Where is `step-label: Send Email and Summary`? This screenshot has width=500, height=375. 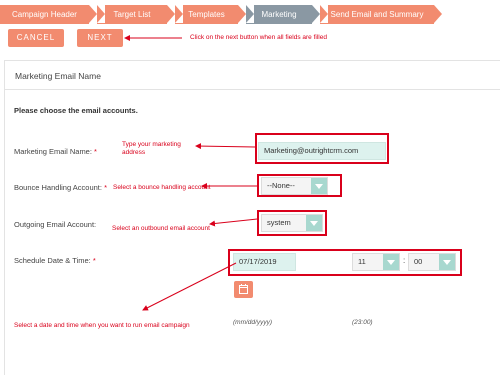
step-label: Send Email and Summary is located at coordinates (377, 14).